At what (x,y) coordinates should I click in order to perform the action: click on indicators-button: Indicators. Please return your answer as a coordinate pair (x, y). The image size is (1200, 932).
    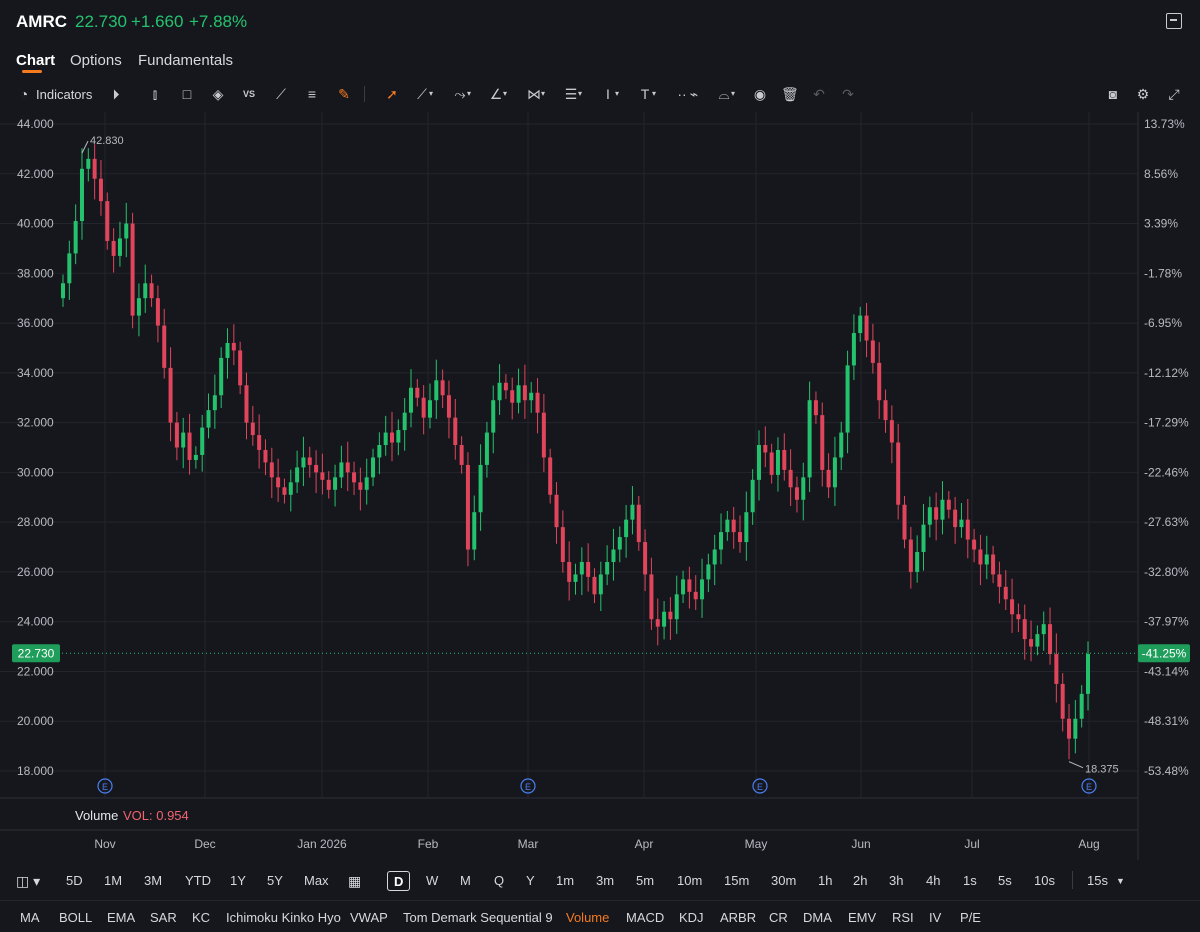
    Looking at the image, I should click on (64, 95).